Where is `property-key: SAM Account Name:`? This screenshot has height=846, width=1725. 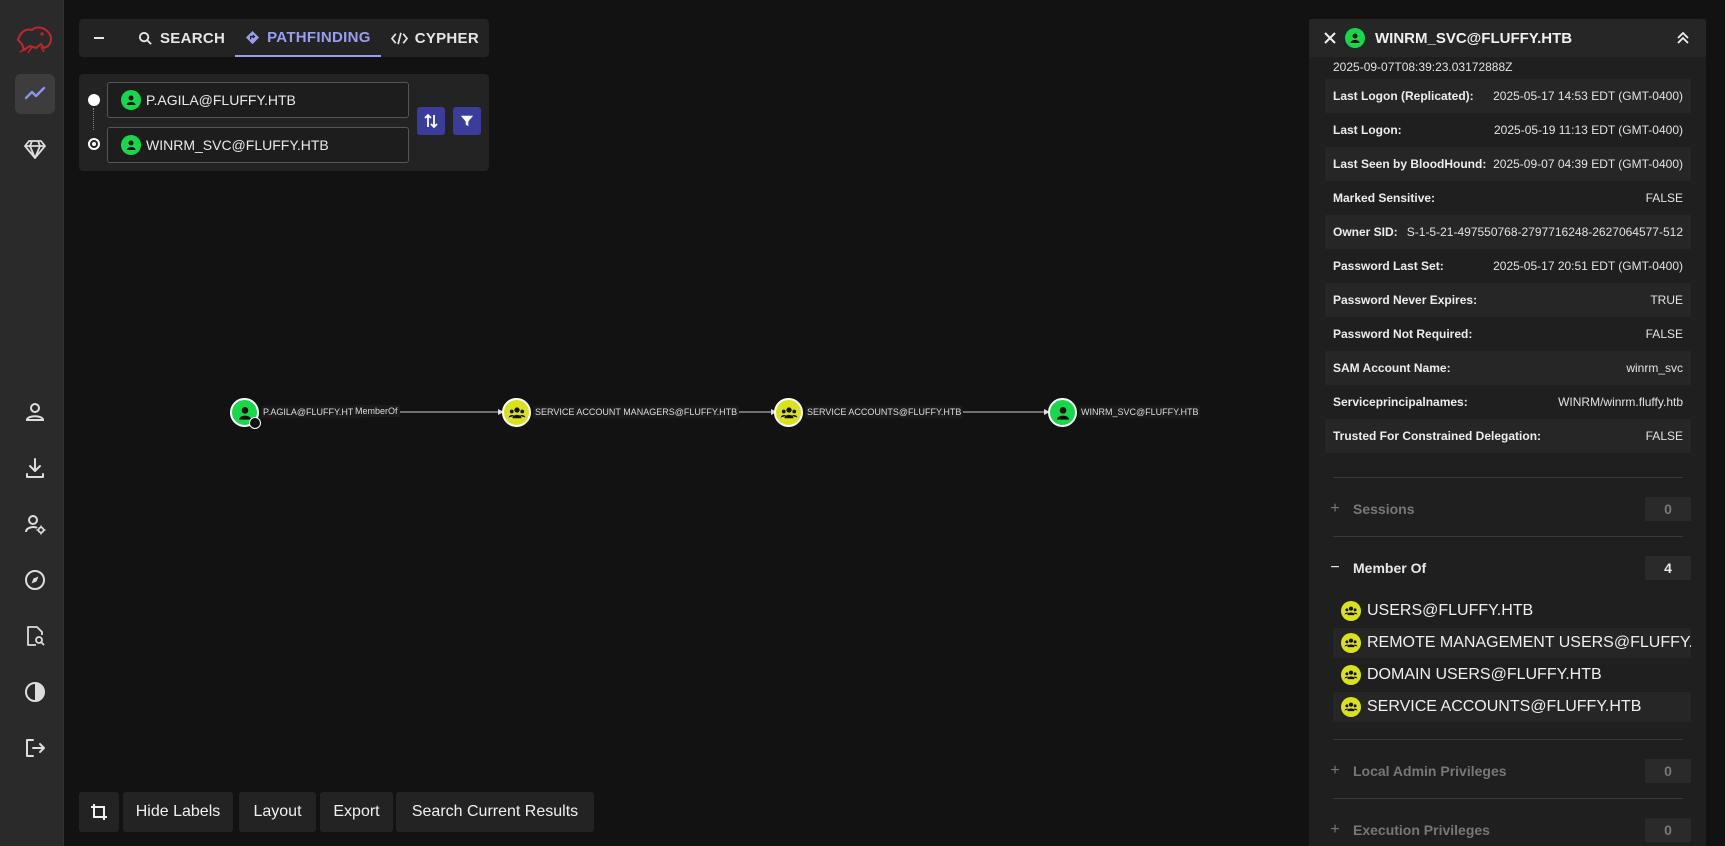 property-key: SAM Account Name: is located at coordinates (1392, 368).